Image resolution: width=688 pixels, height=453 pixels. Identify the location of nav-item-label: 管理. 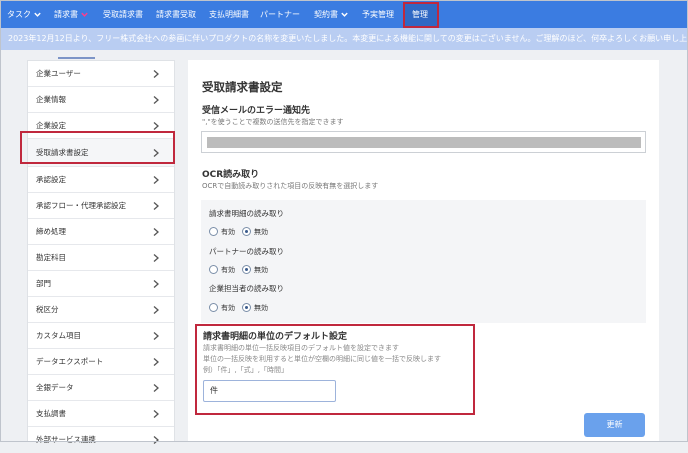
(420, 14).